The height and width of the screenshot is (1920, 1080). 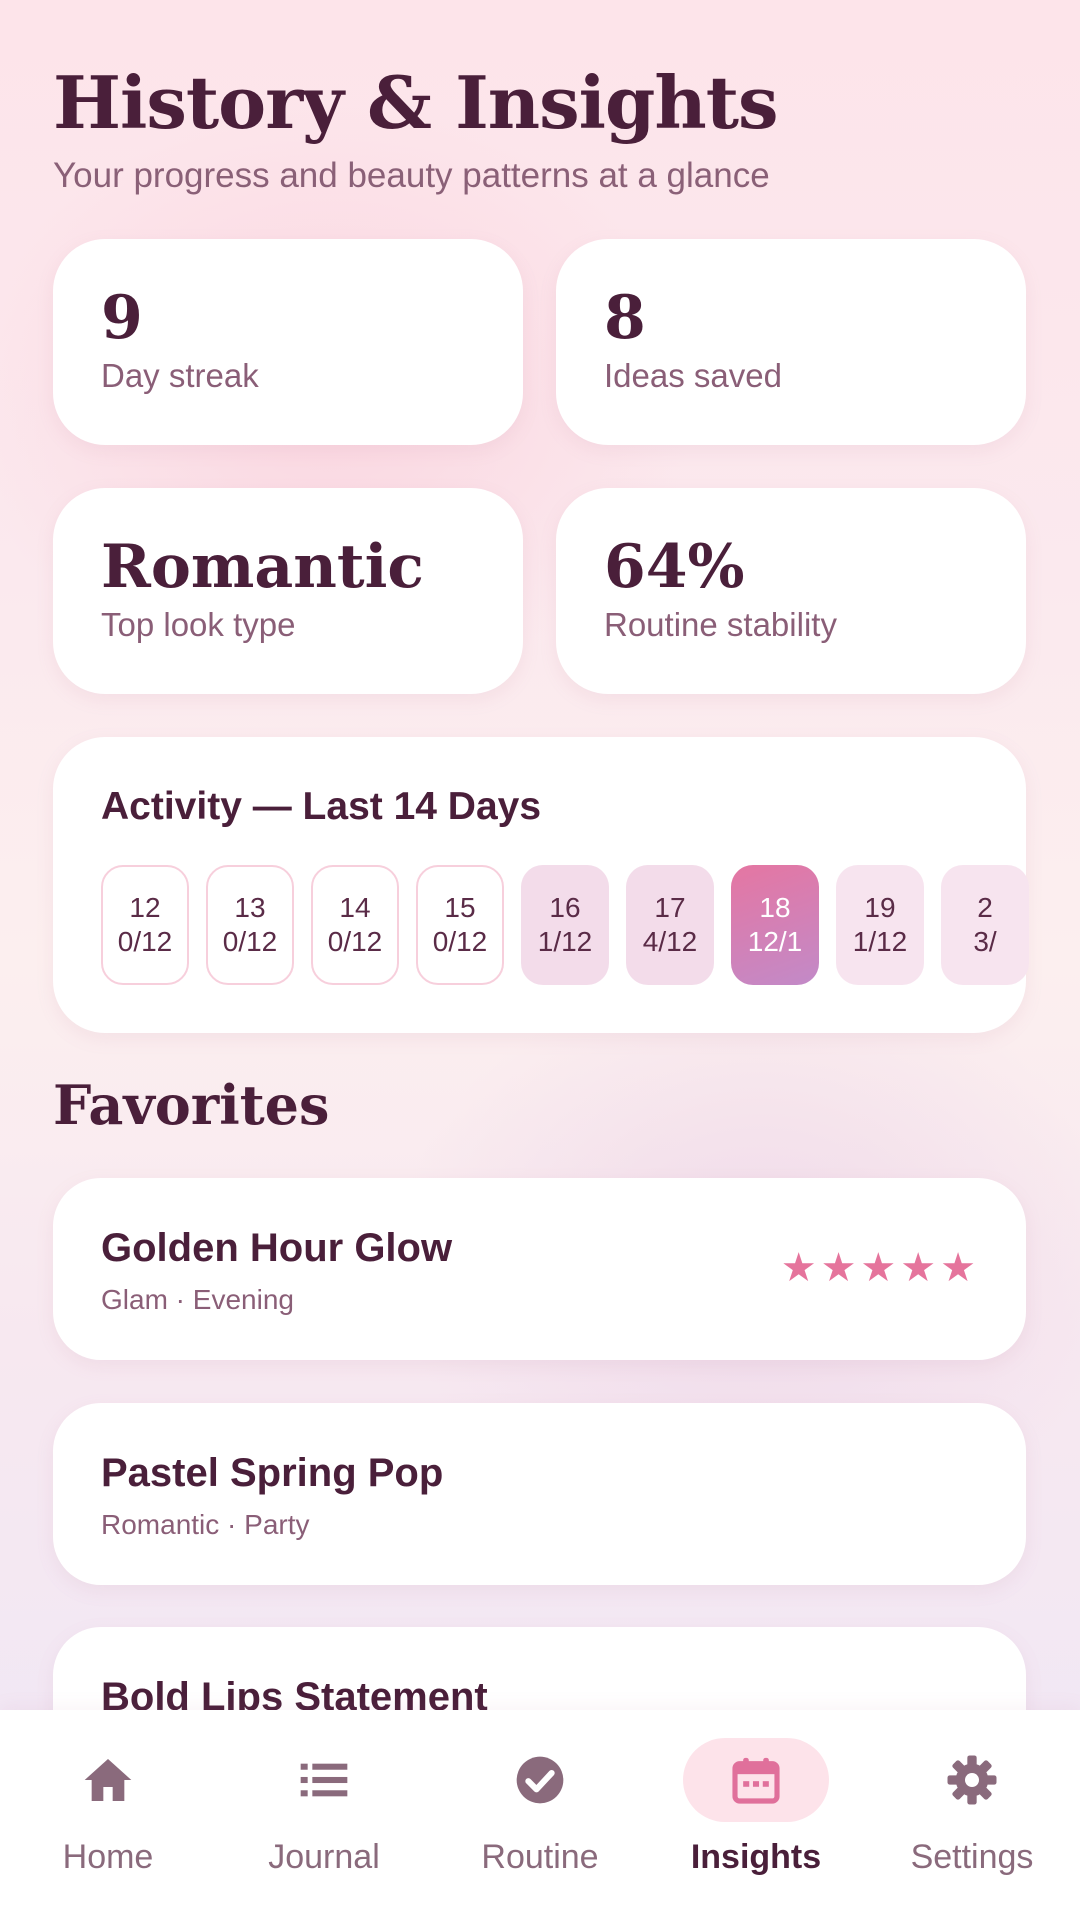 What do you see at coordinates (145, 907) in the screenshot?
I see `activity-day-number: 12` at bounding box center [145, 907].